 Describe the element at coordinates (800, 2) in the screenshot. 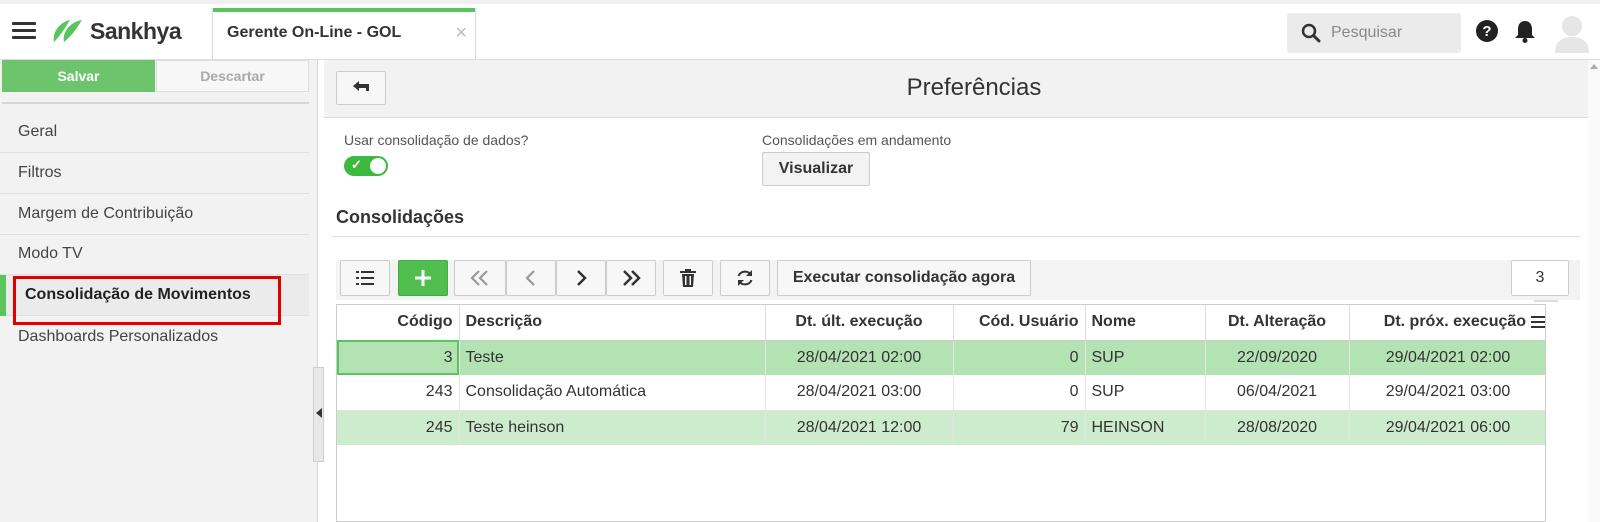

I see `top-line` at that location.